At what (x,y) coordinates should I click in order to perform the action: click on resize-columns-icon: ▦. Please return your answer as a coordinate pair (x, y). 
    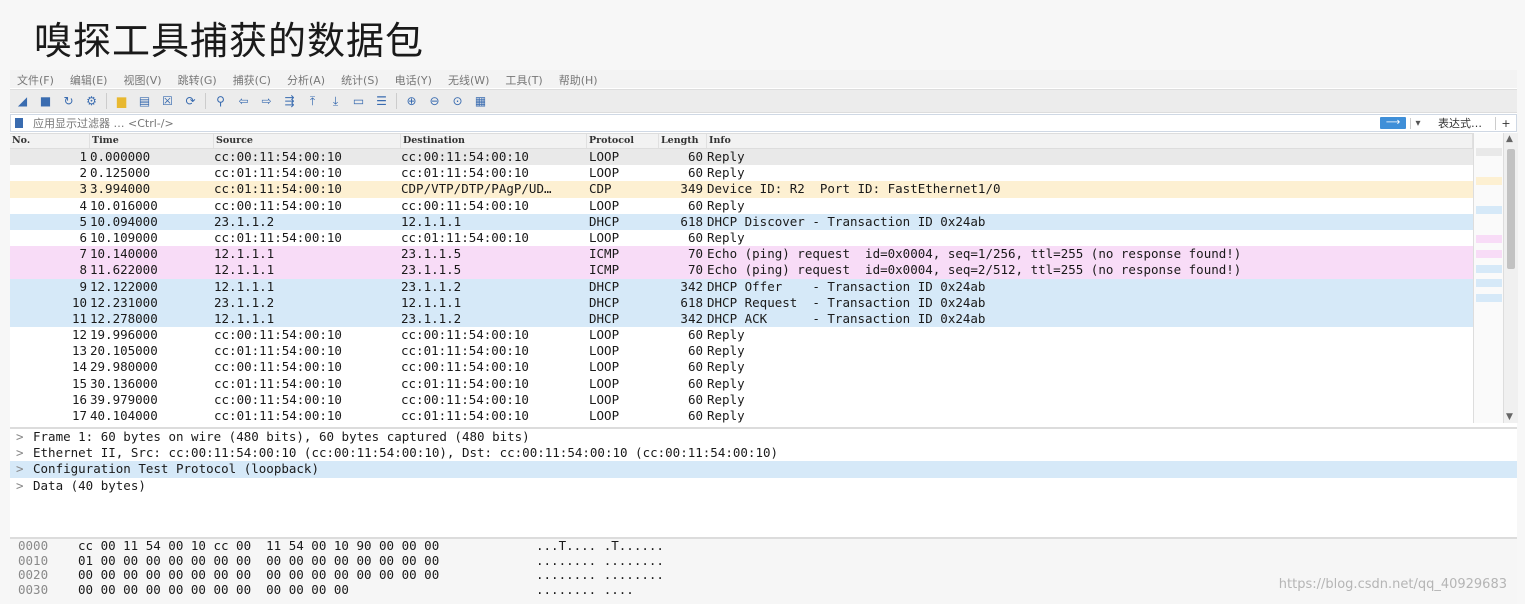
    Looking at the image, I should click on (480, 101).